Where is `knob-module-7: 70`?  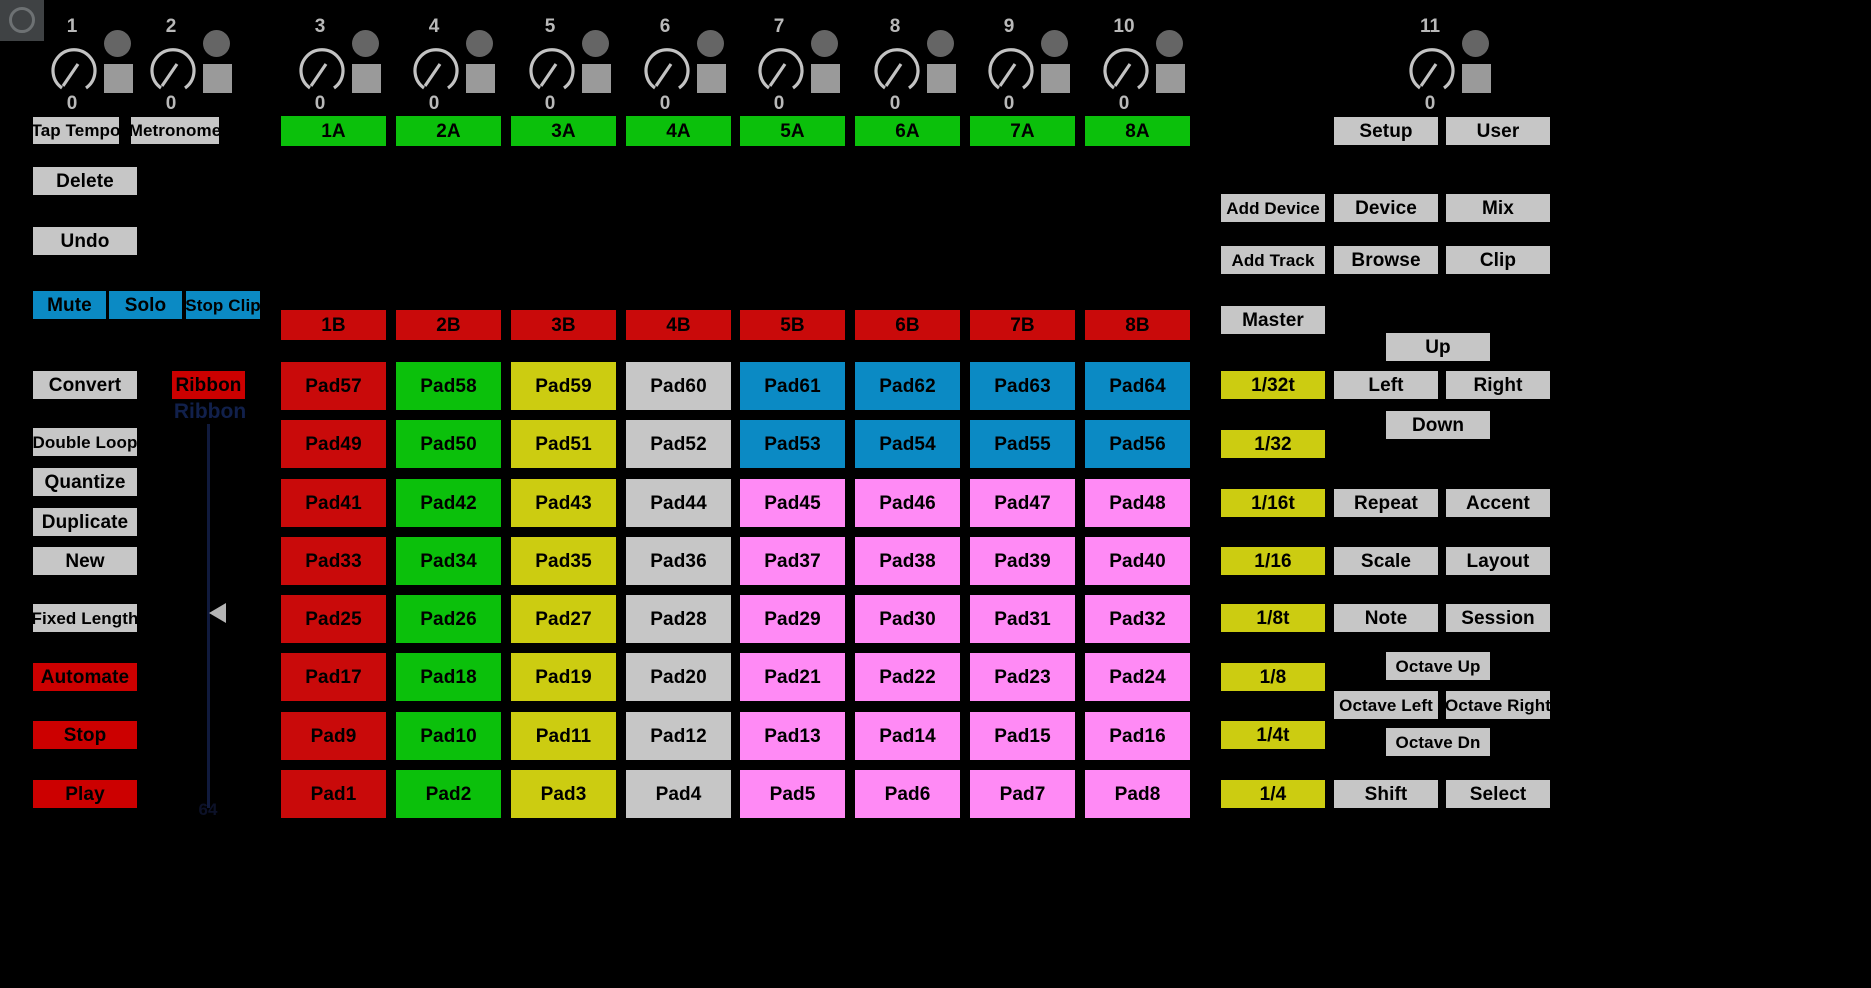
knob-module-7: 70 is located at coordinates (797, 66).